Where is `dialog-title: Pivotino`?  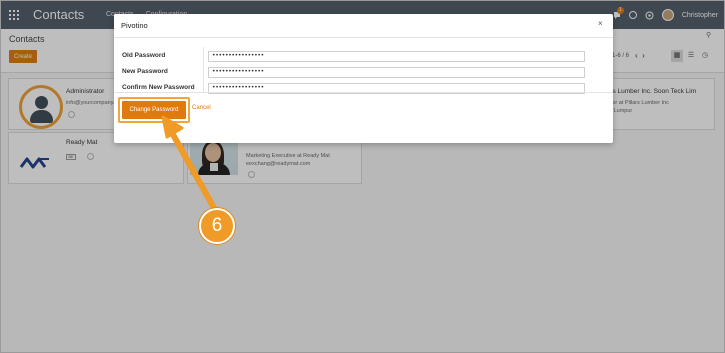
dialog-title: Pivotino is located at coordinates (134, 25).